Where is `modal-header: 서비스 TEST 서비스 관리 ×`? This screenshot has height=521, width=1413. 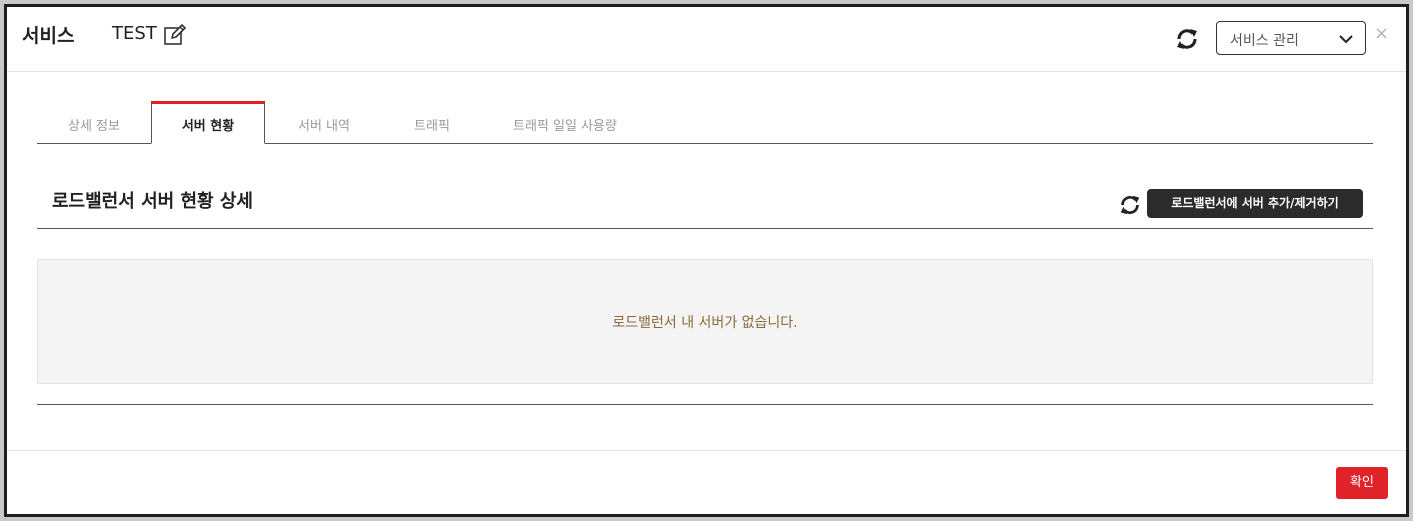
modal-header: 서비스 TEST 서비스 관리 × is located at coordinates (706, 39).